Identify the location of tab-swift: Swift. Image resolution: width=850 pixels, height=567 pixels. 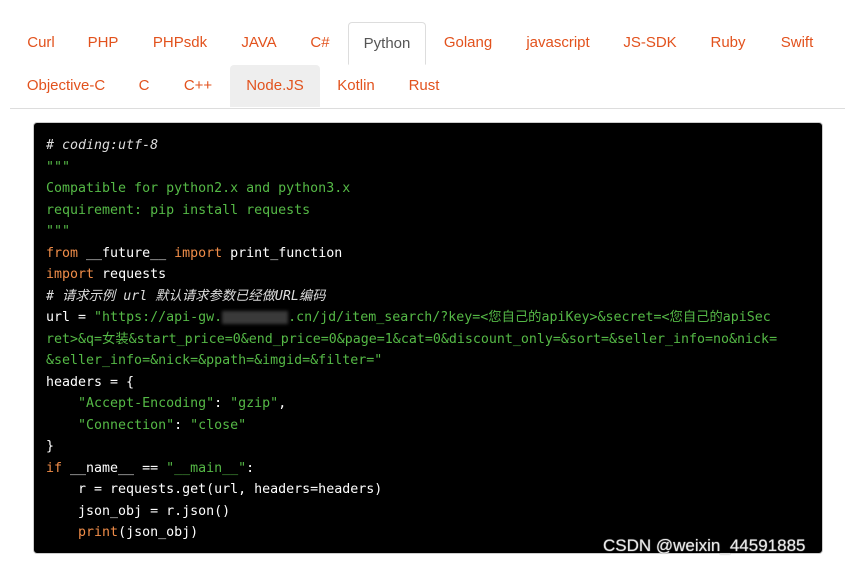
(797, 43).